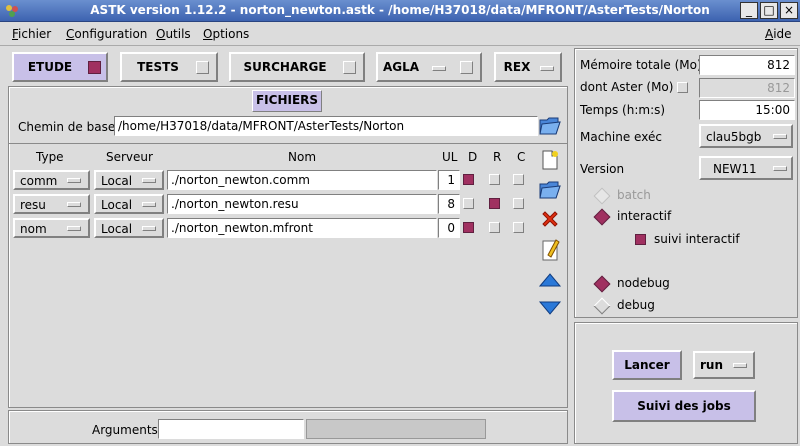 This screenshot has height=446, width=800. Describe the element at coordinates (643, 283) in the screenshot. I see `nodebug-label: nodebug` at that location.